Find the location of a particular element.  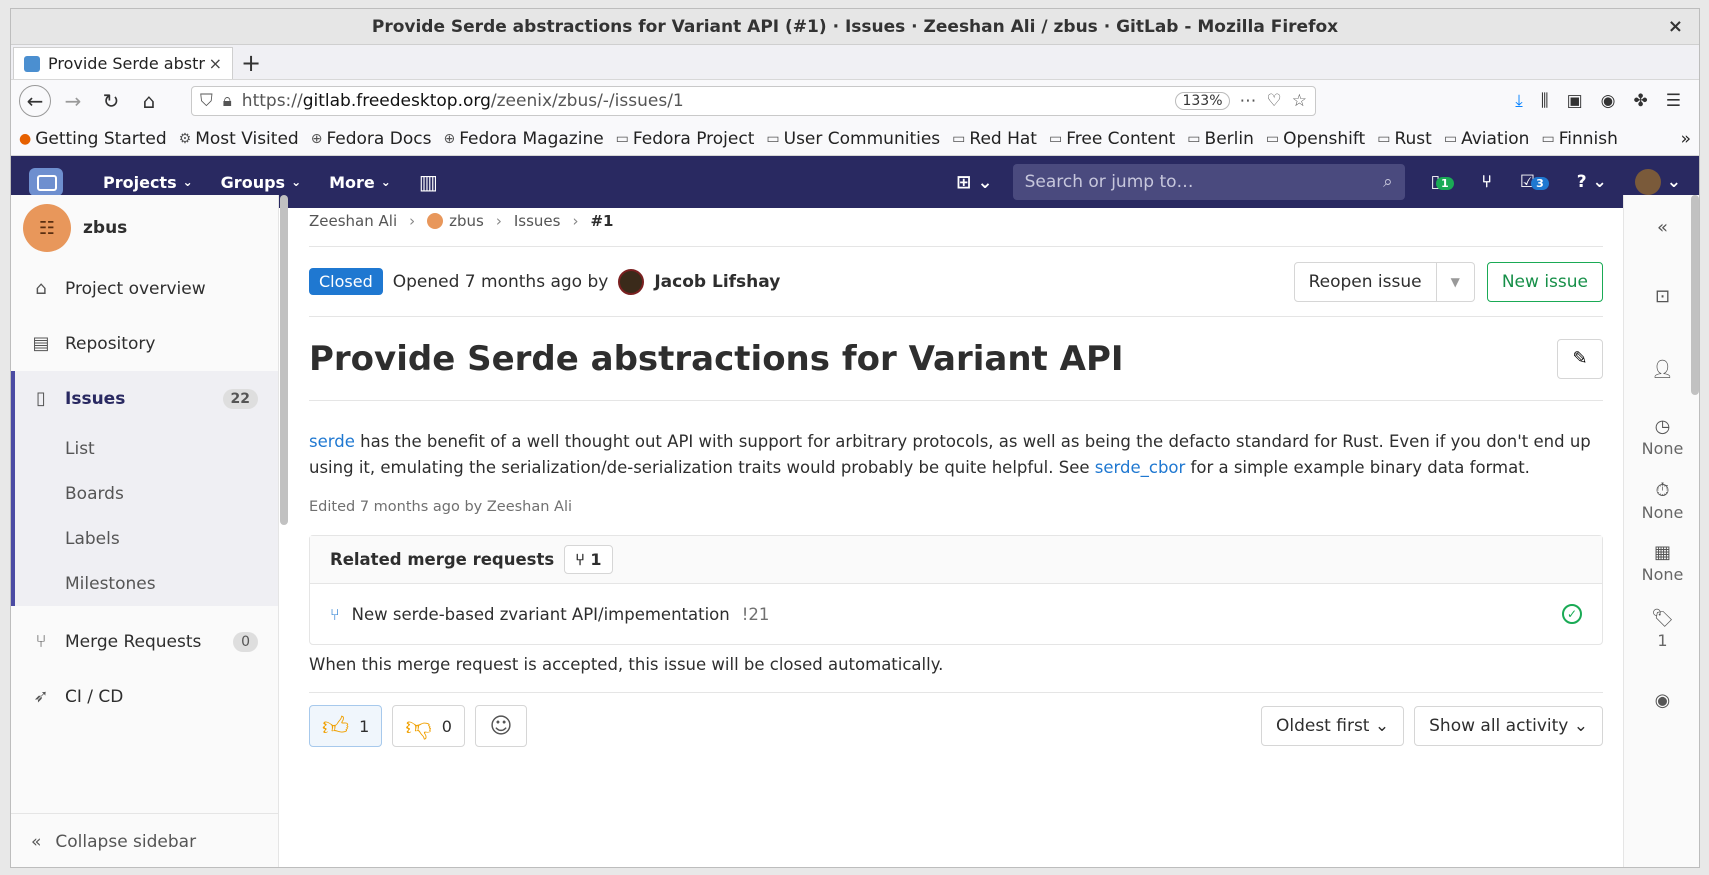

bookmark-getting-started: ● Getting Started is located at coordinates (93, 139).